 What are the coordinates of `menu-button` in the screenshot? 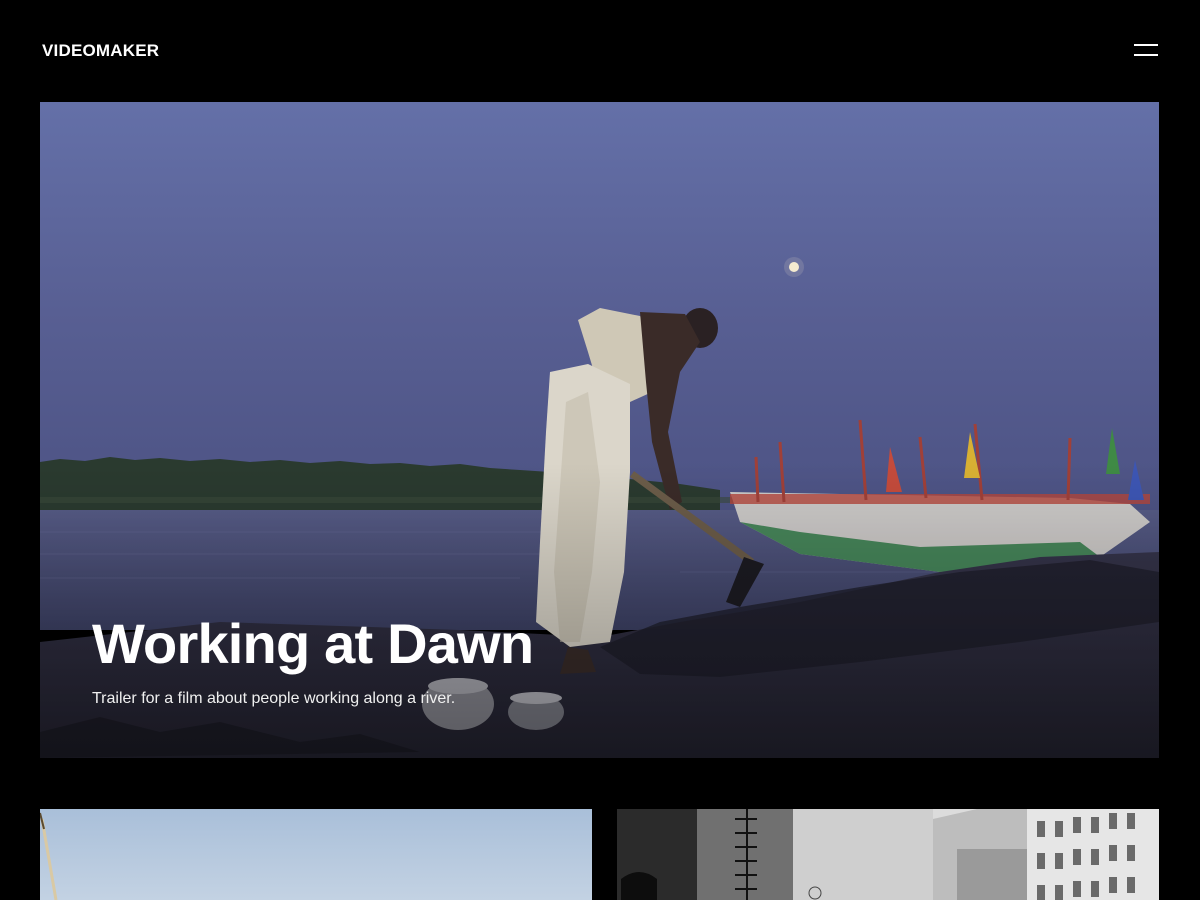 It's located at (1146, 50).